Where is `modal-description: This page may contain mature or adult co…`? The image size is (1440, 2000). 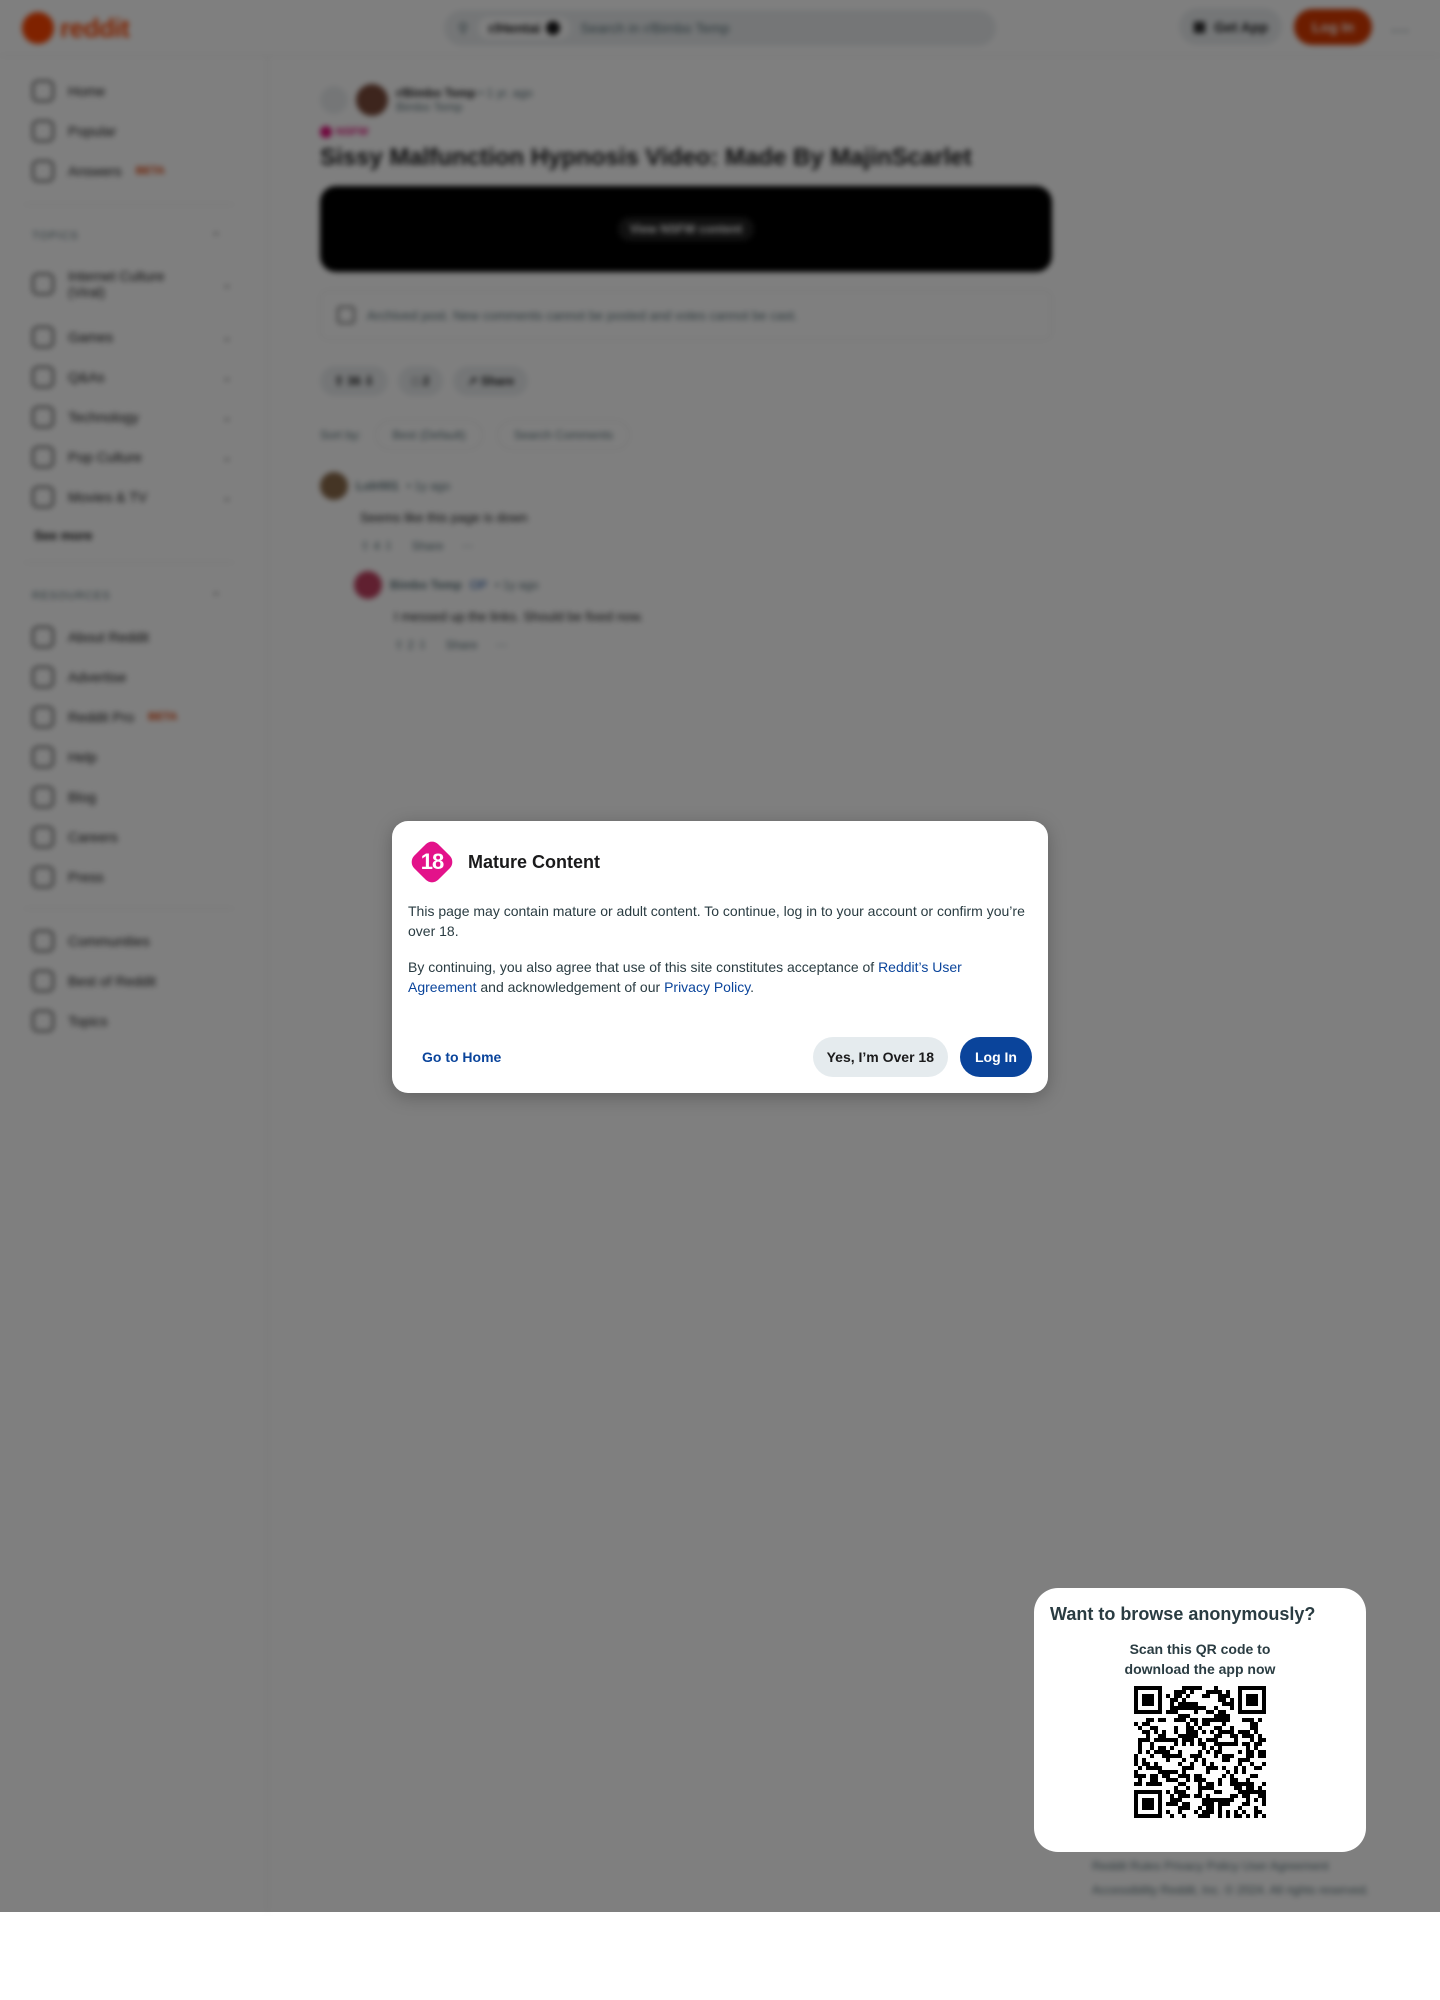 modal-description: This page may contain mature or adult co… is located at coordinates (716, 921).